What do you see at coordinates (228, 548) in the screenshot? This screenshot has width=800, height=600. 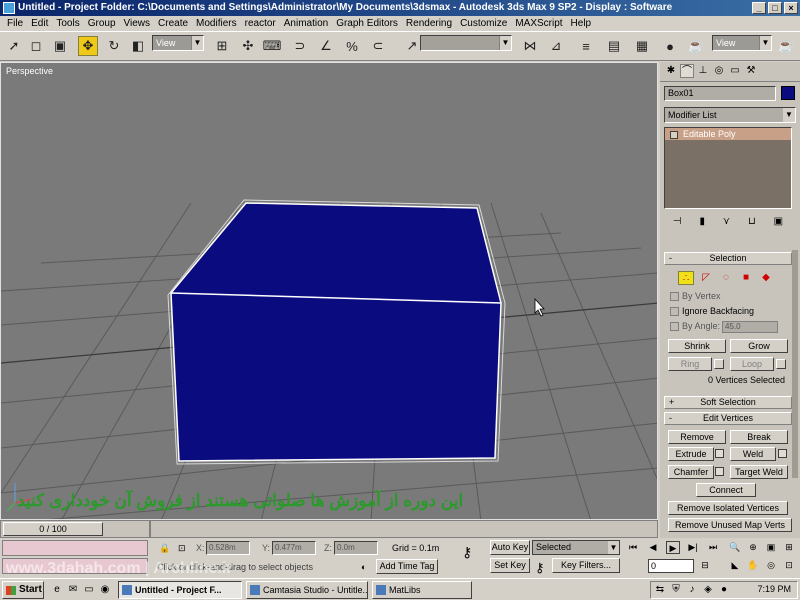 I see `x-coordinate-field: 0.528m` at bounding box center [228, 548].